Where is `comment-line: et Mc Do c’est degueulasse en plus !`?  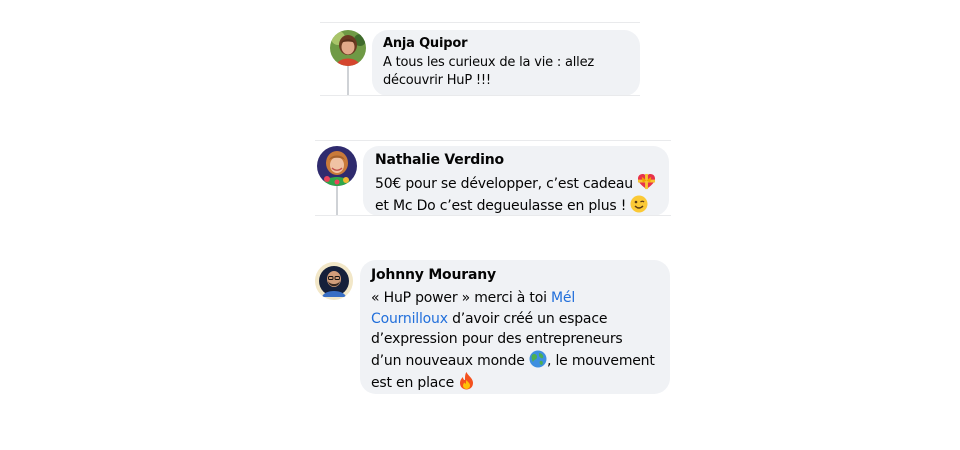 comment-line: et Mc Do c’est degueulasse en plus ! is located at coordinates (501, 206).